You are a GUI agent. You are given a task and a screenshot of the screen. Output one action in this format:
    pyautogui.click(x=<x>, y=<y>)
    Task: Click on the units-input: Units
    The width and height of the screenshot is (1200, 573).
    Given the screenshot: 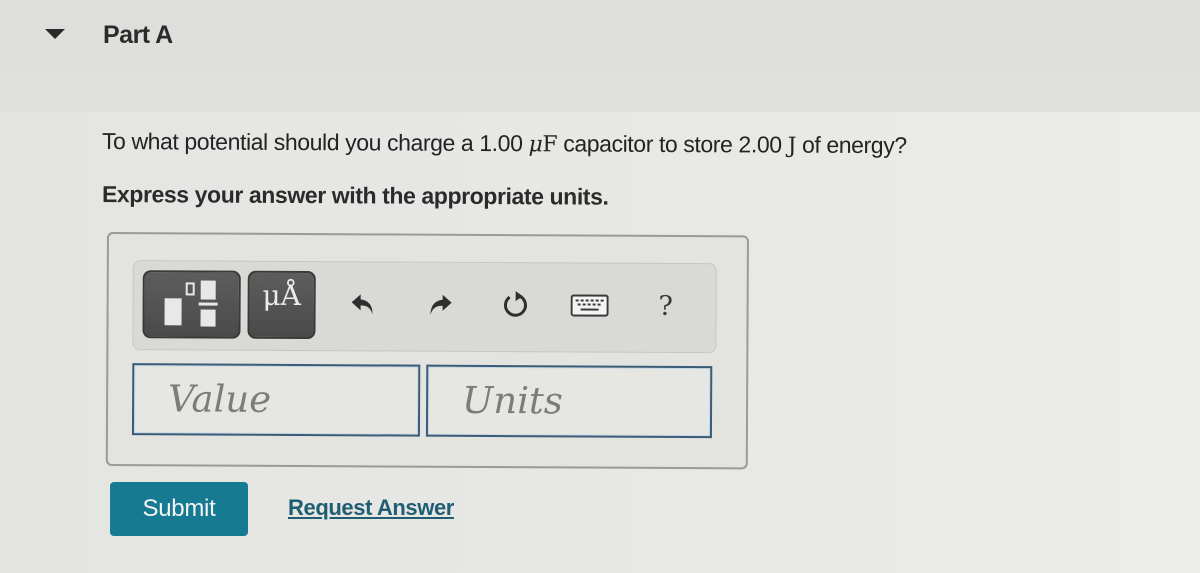 What is the action you would take?
    pyautogui.click(x=569, y=401)
    